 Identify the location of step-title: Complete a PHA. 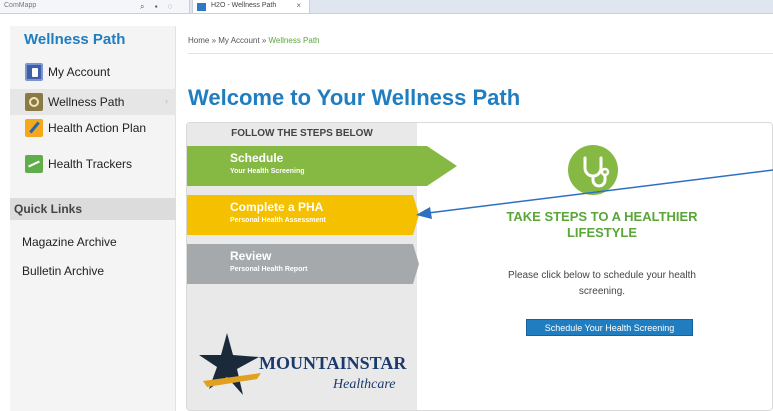
(277, 207).